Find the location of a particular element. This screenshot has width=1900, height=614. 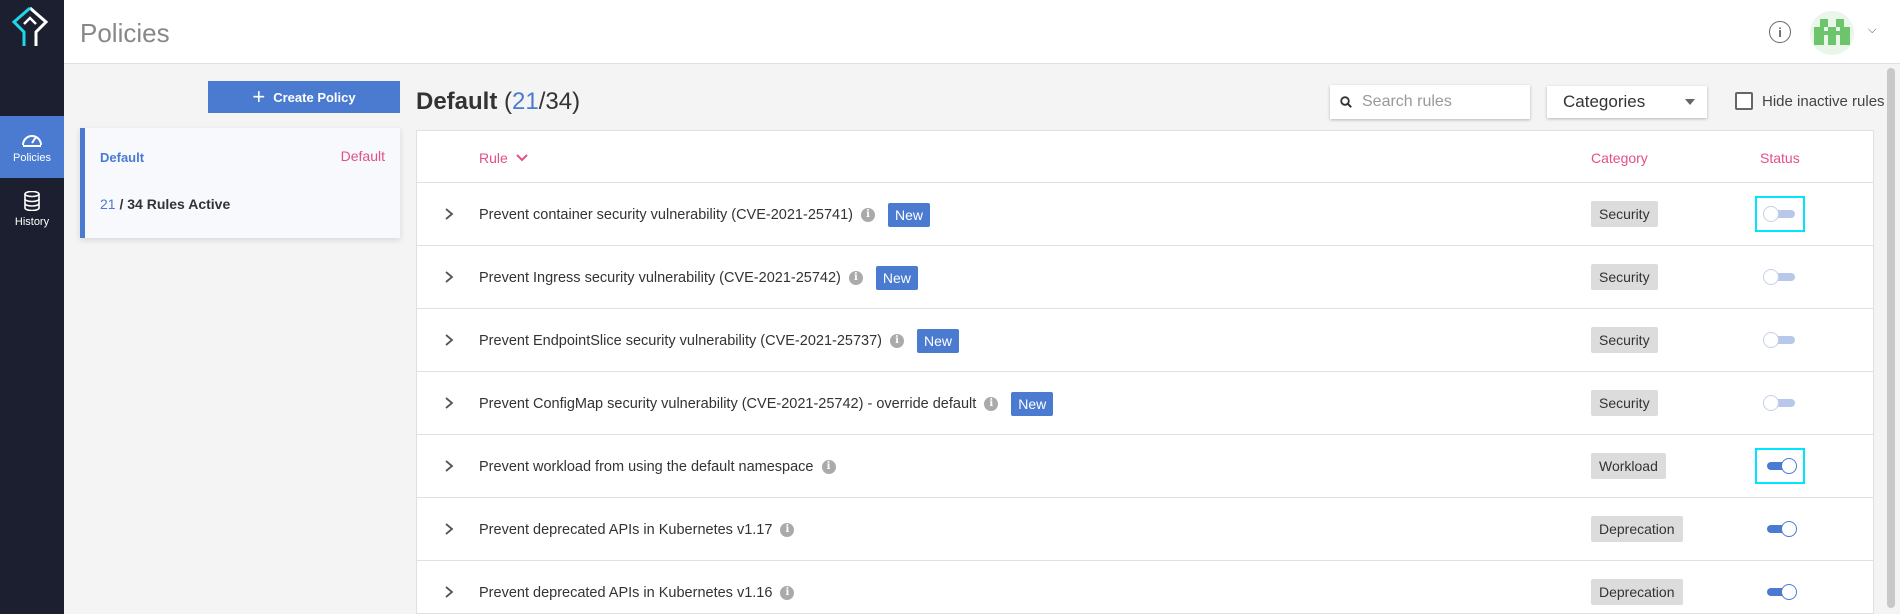

search-input is located at coordinates (1437, 102).